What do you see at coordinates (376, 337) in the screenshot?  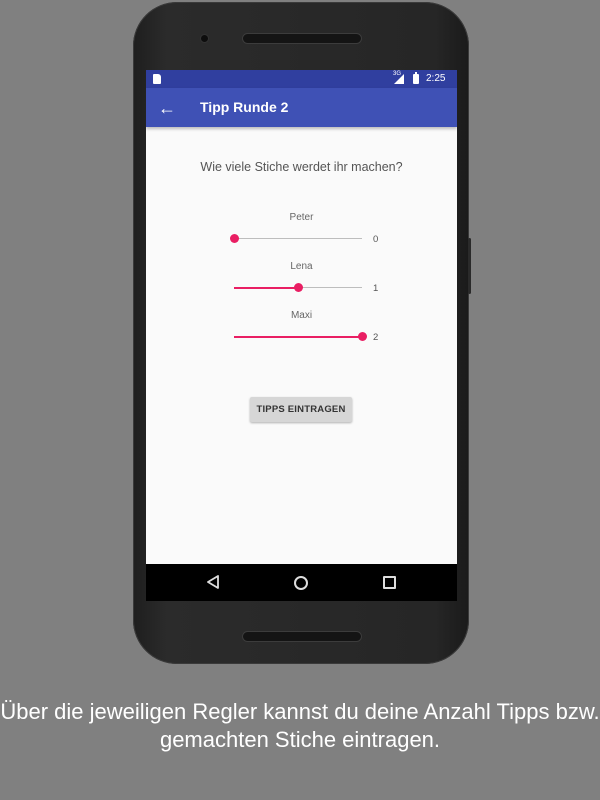 I see `slider-value: 2` at bounding box center [376, 337].